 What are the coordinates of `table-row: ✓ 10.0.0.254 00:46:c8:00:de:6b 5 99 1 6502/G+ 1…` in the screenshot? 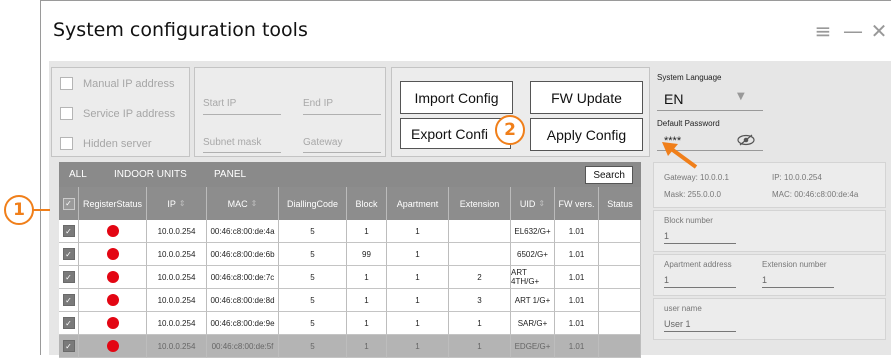 It's located at (350, 254).